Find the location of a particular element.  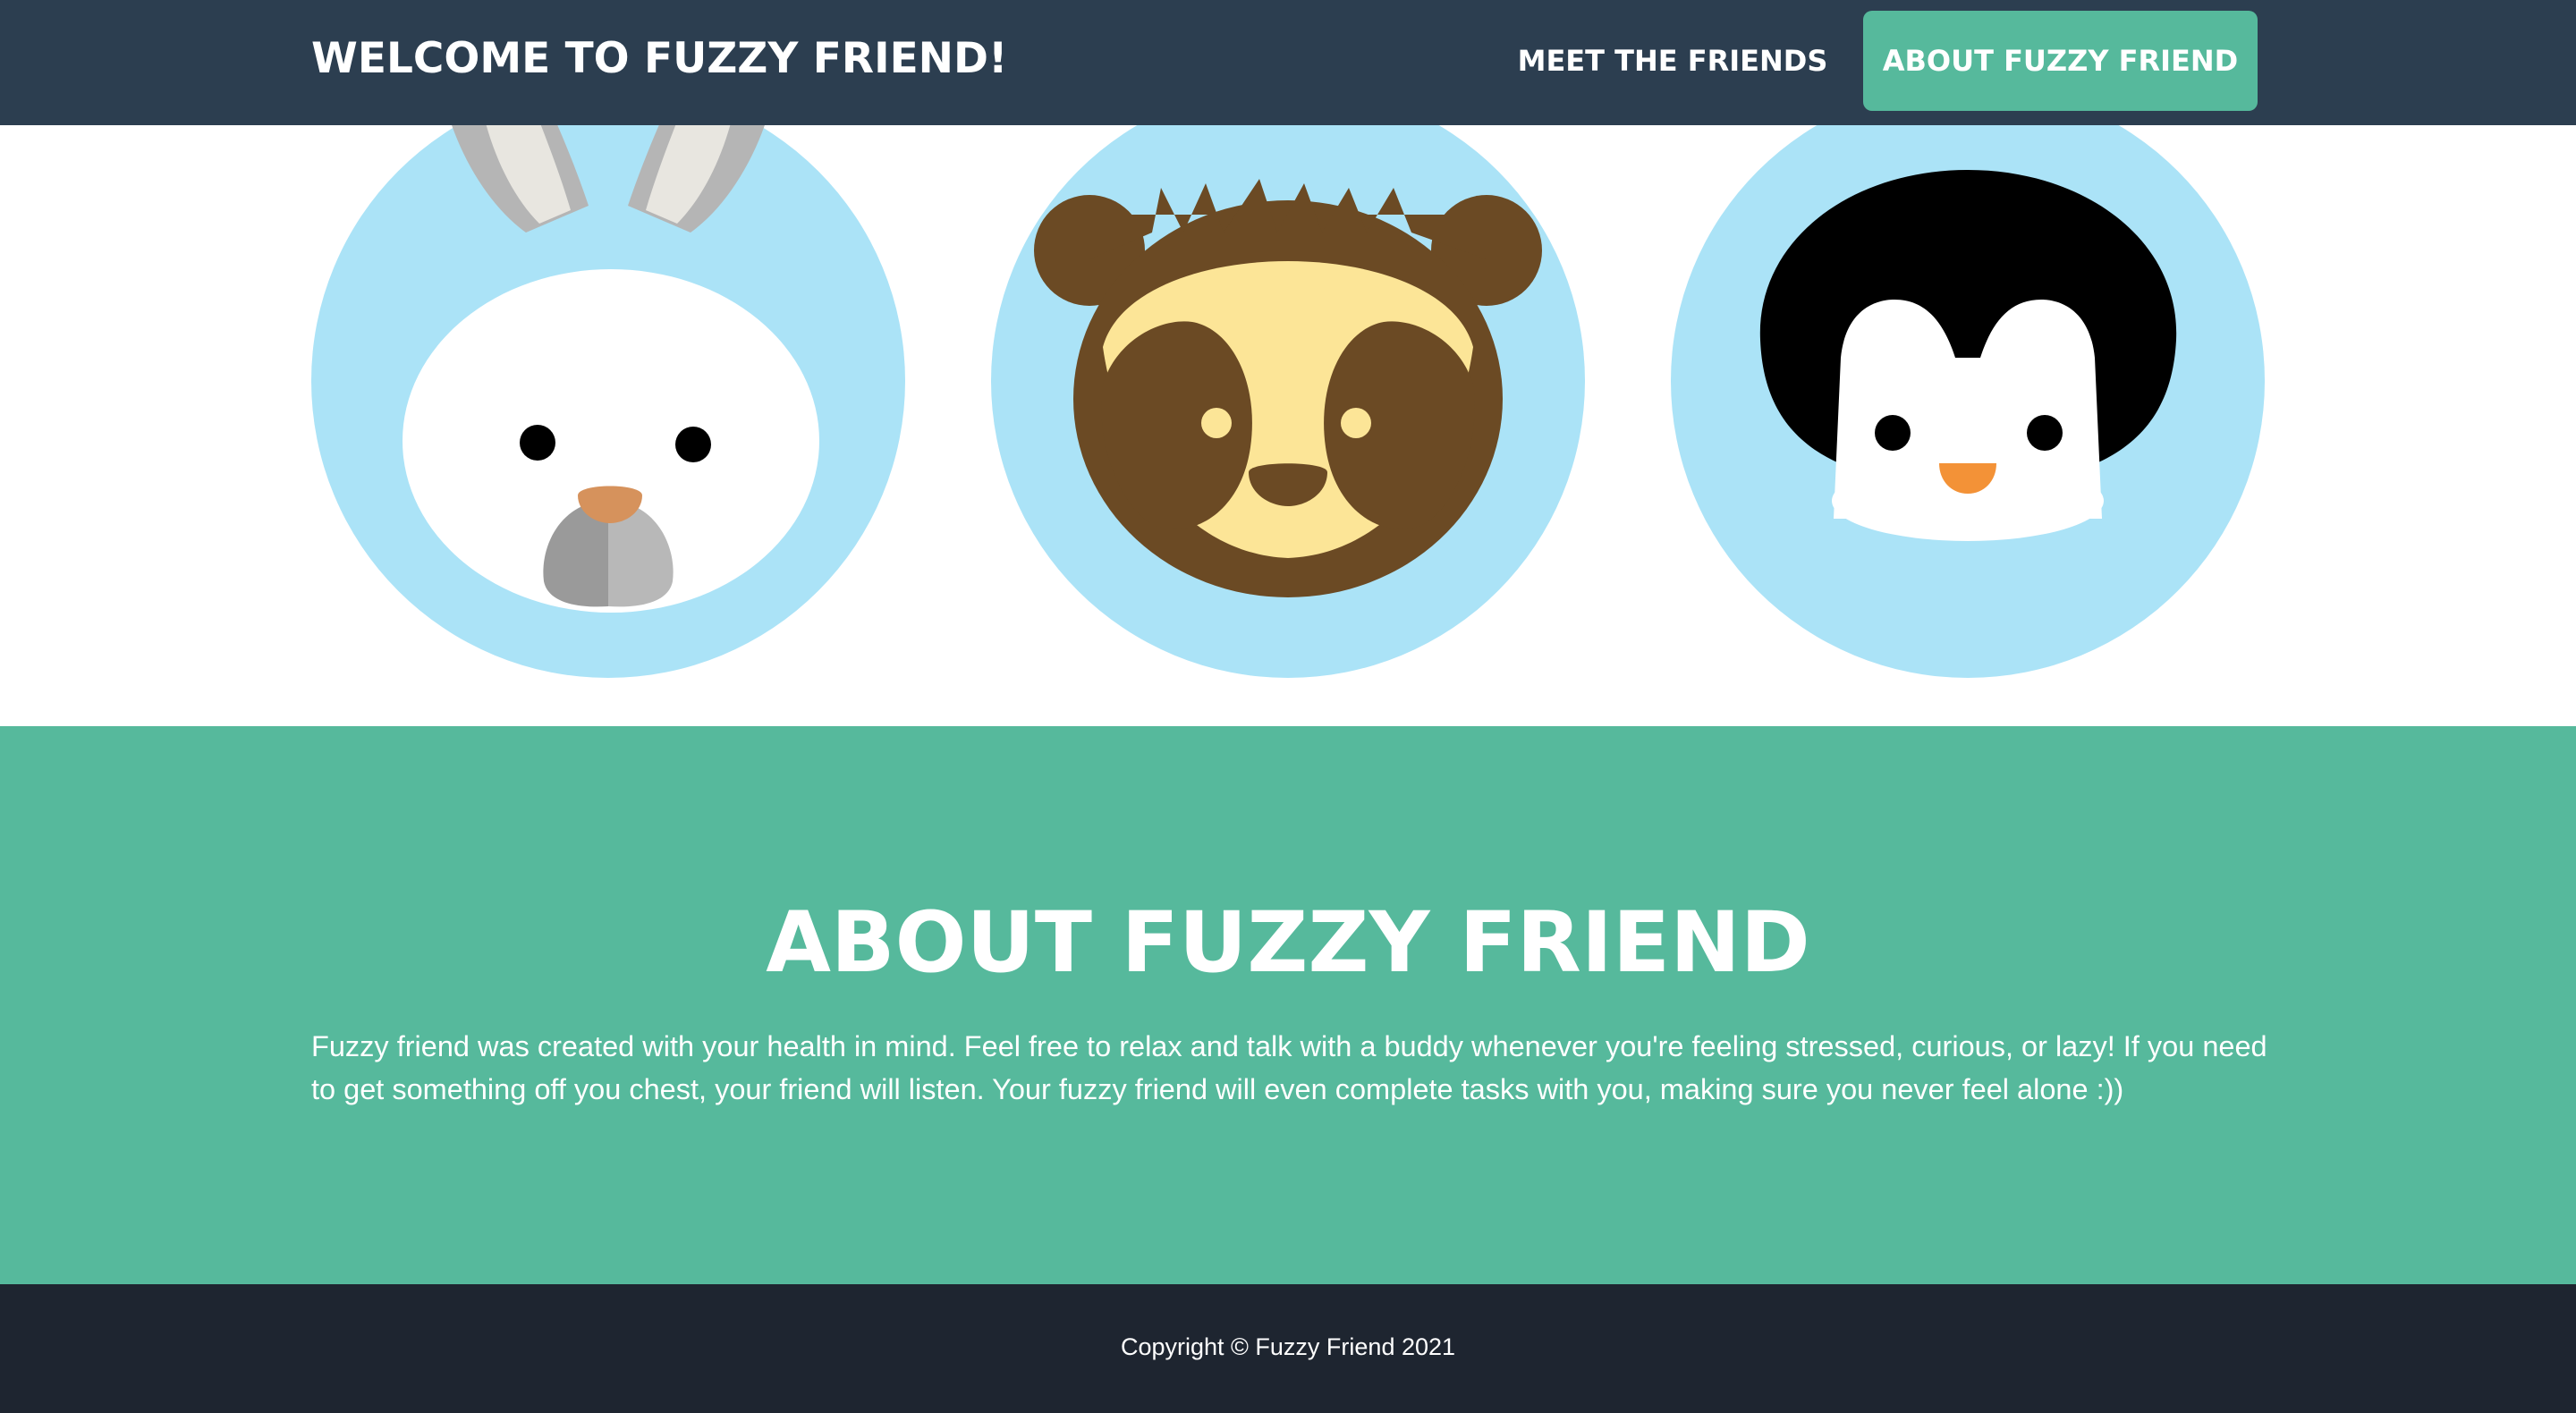

about-title: ABOUT FUZZY FRIEND is located at coordinates (1288, 943).